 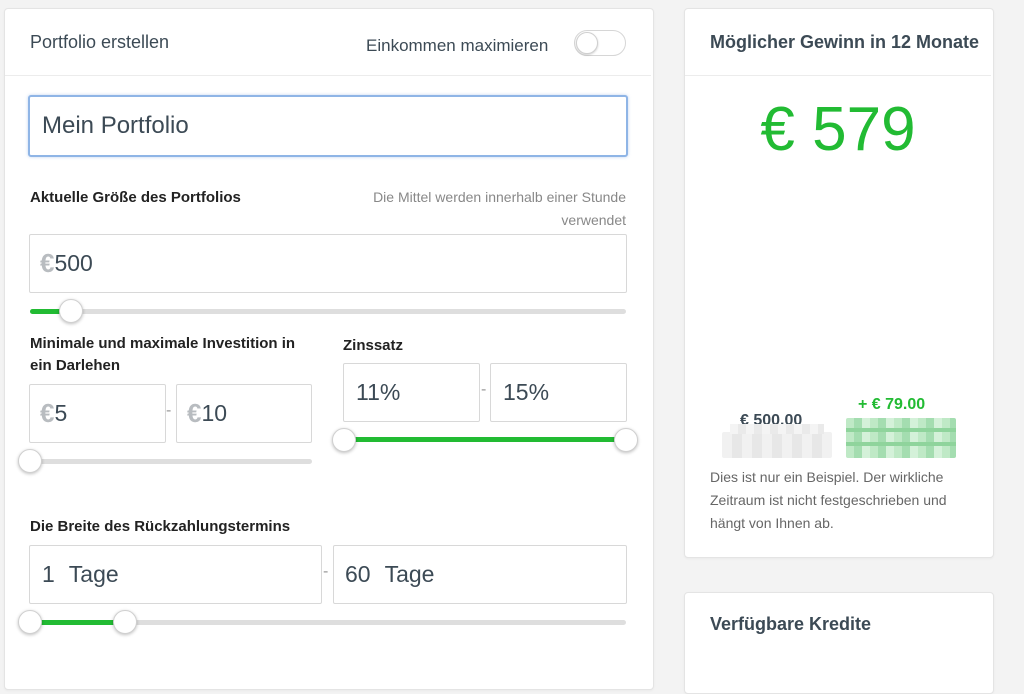 What do you see at coordinates (328, 126) in the screenshot?
I see `portfolio-name-input` at bounding box center [328, 126].